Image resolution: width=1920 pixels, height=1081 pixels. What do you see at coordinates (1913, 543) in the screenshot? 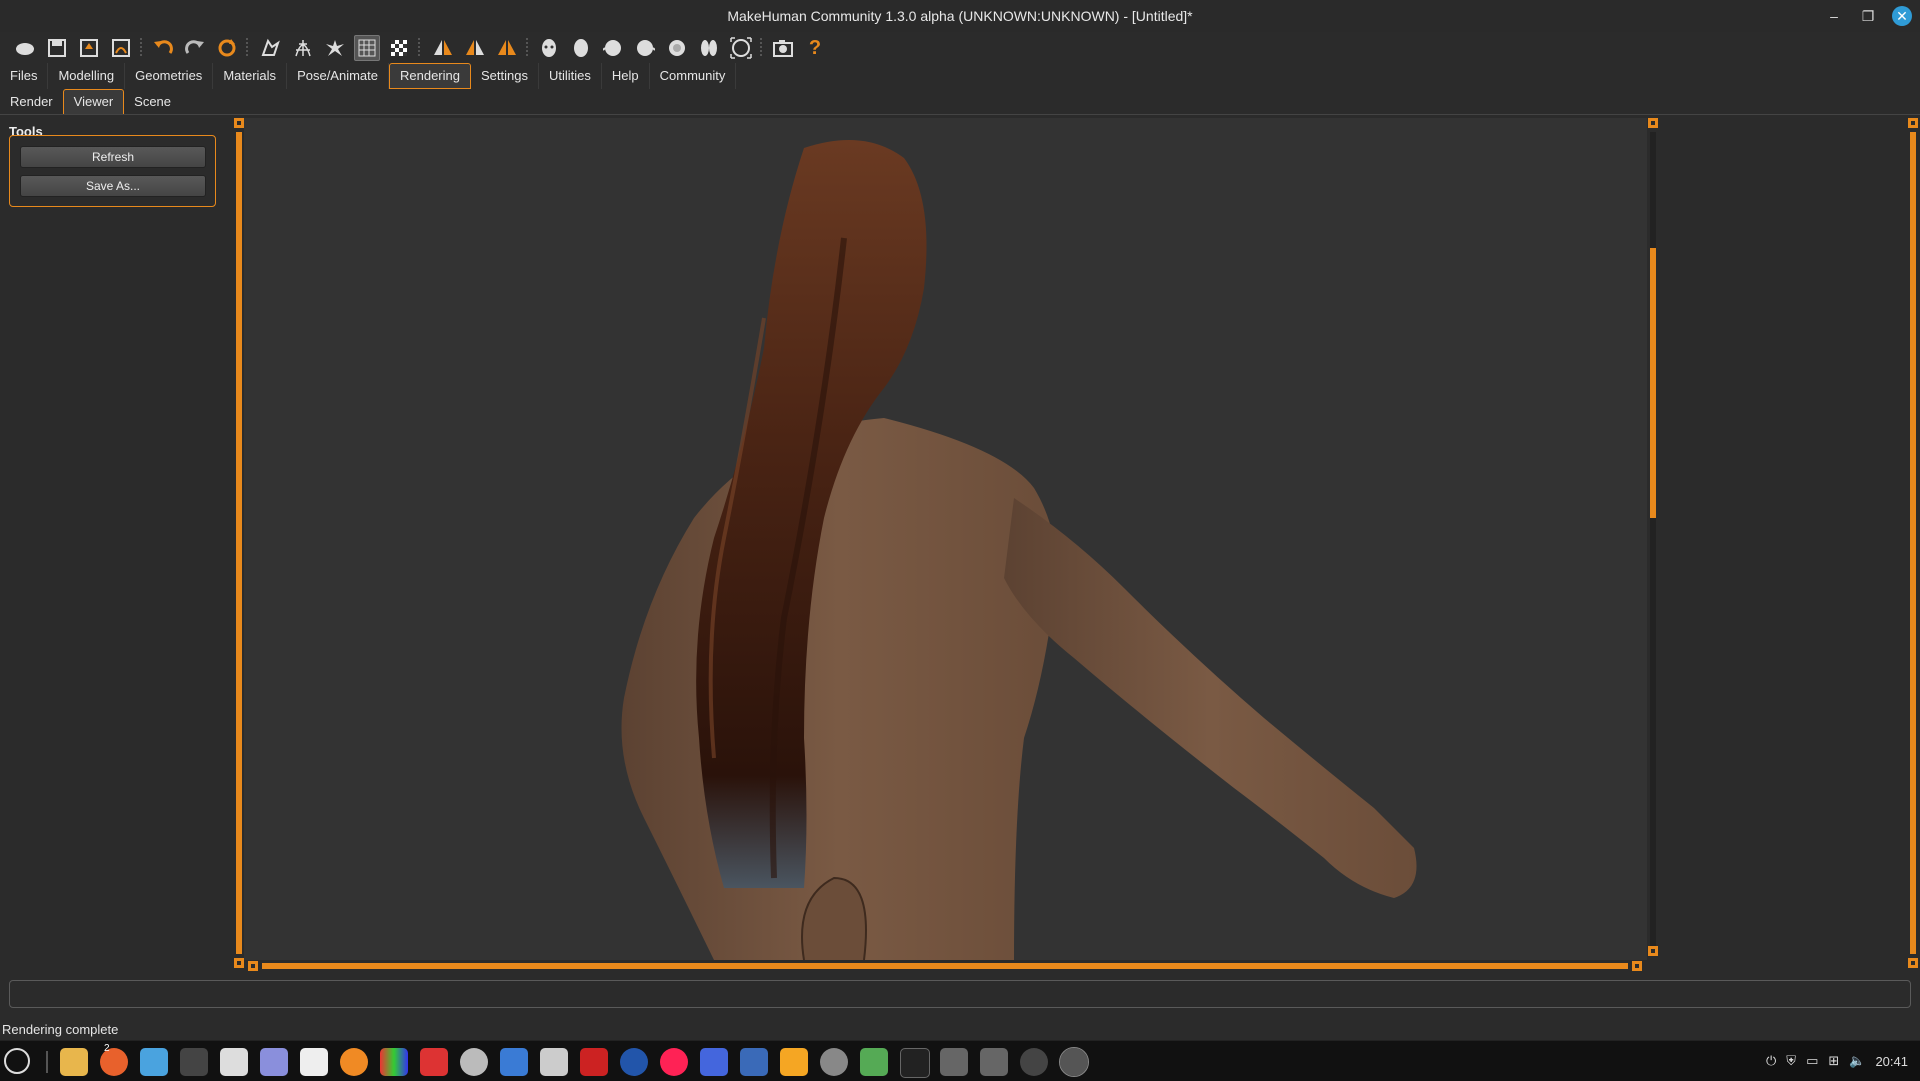
I see `right-panel-scrollbar` at bounding box center [1913, 543].